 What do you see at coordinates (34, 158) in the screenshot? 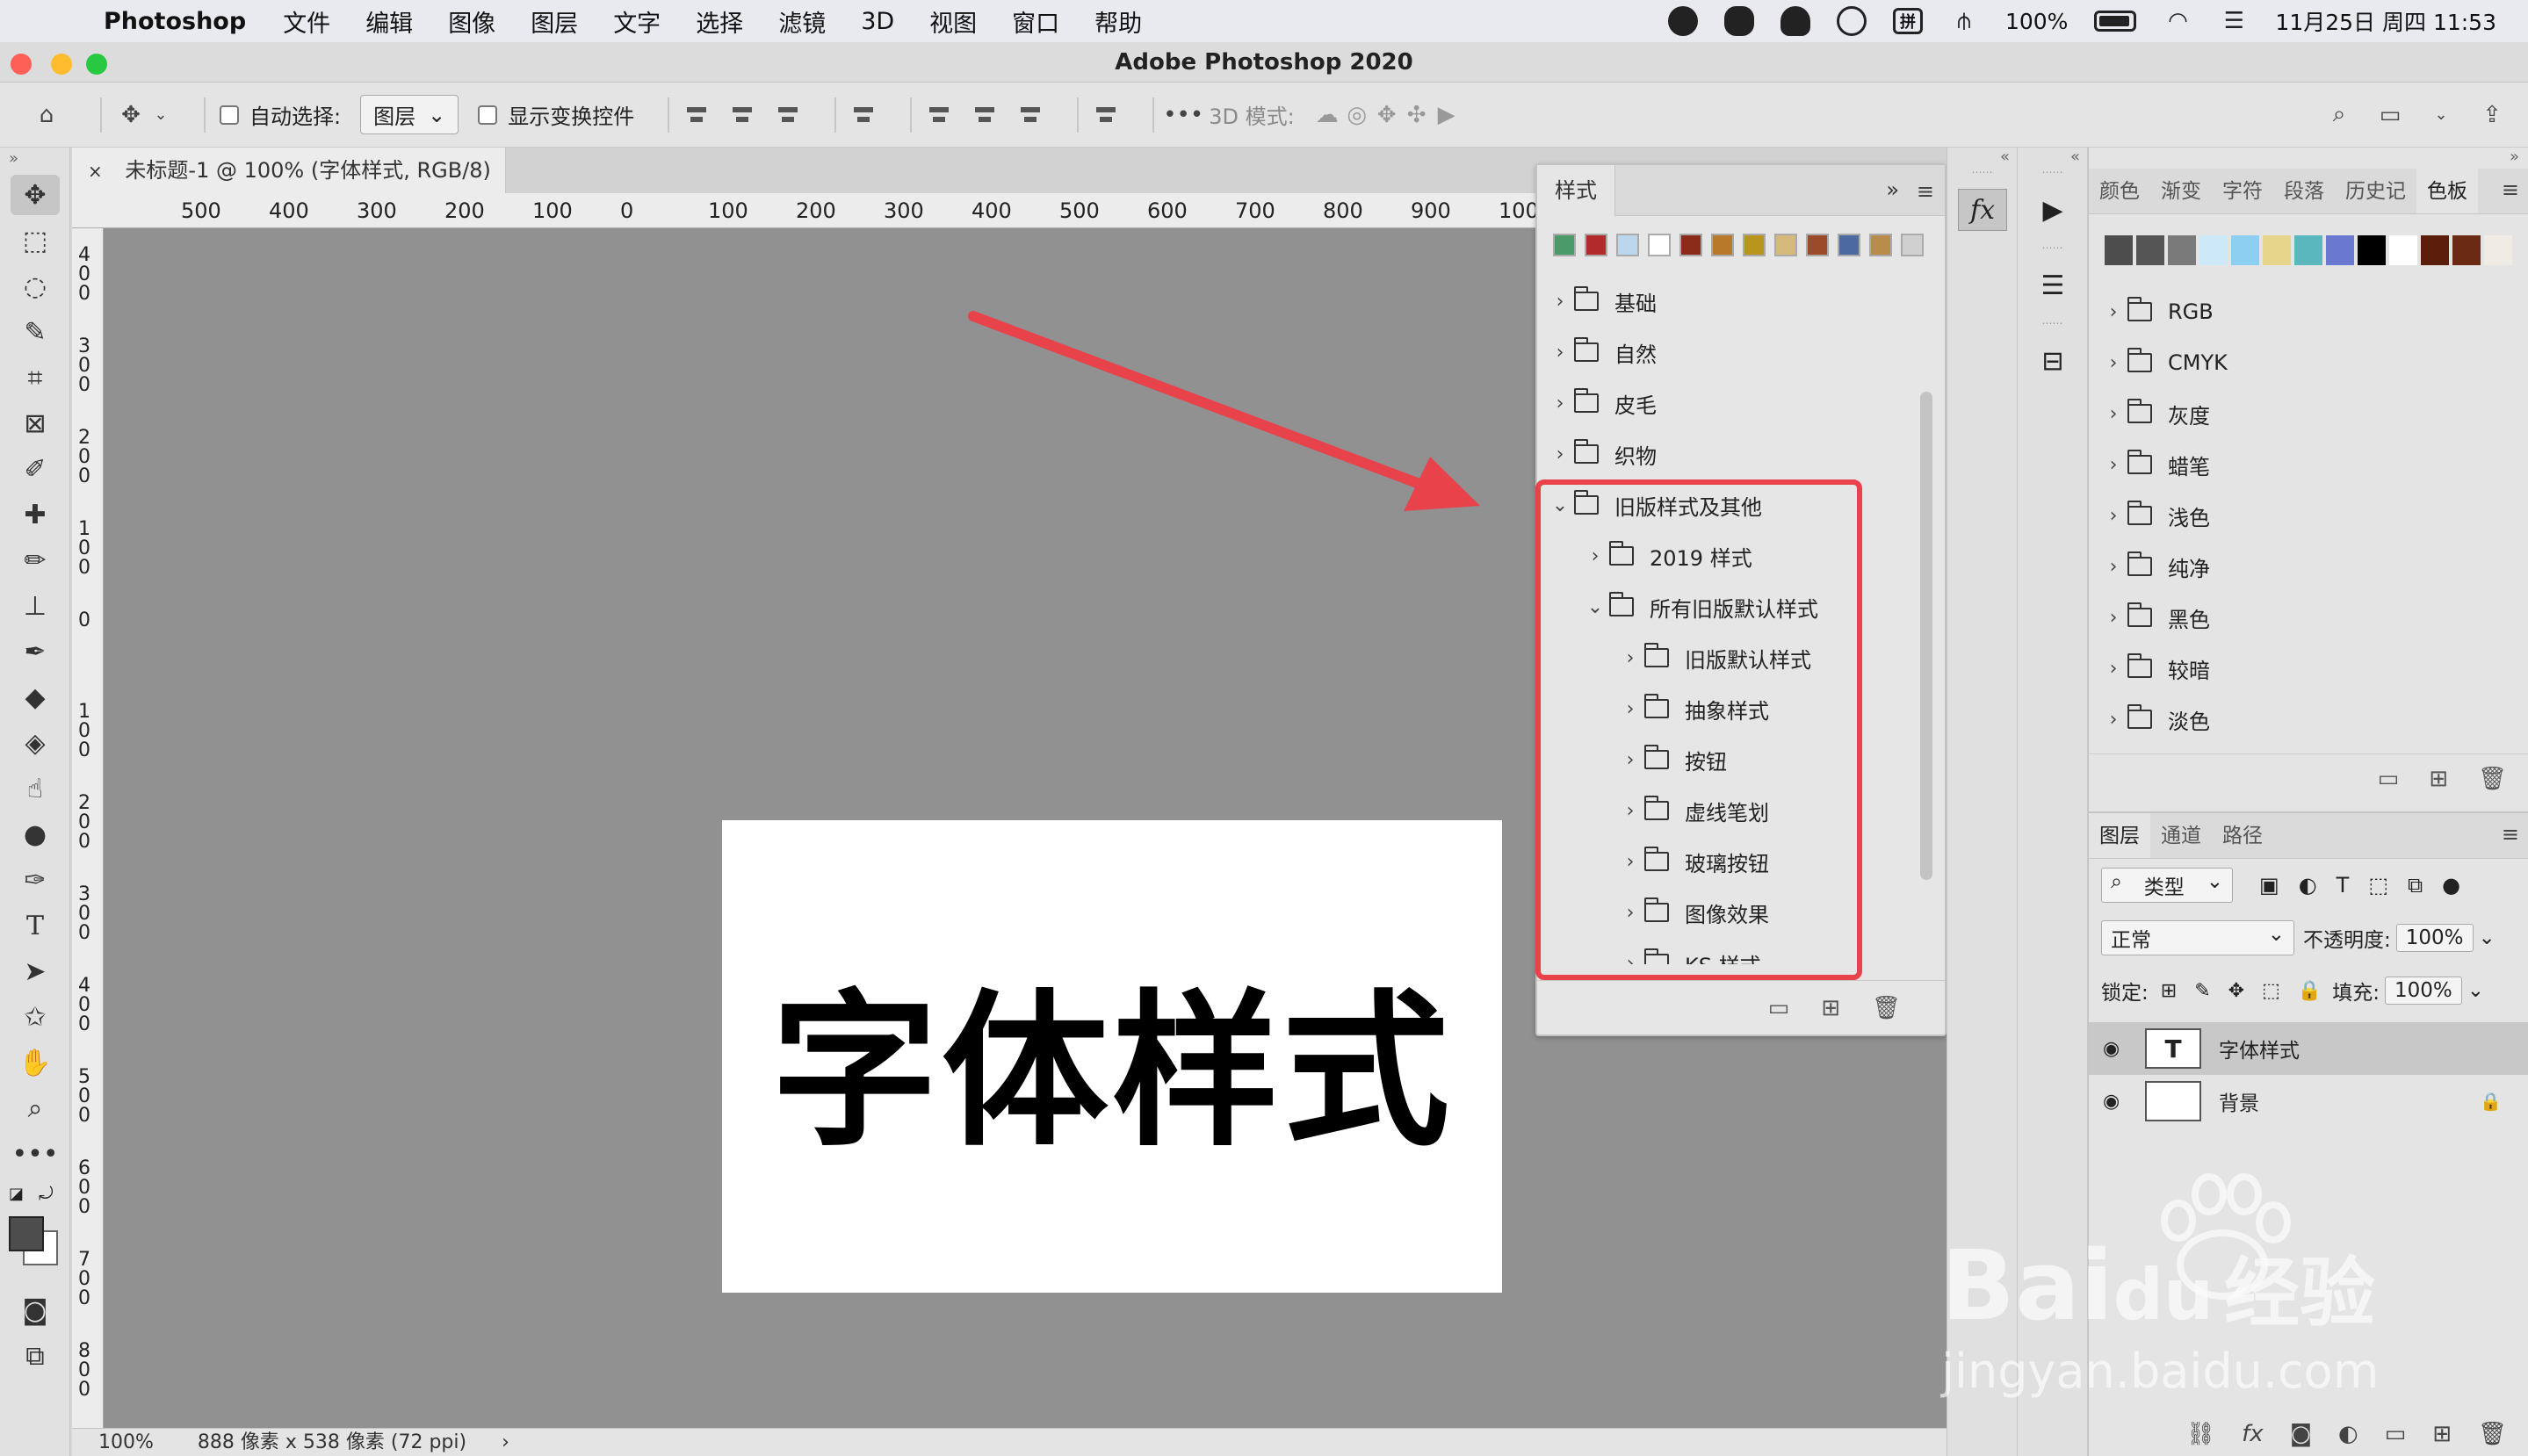
I see `collapse-icon: »` at bounding box center [34, 158].